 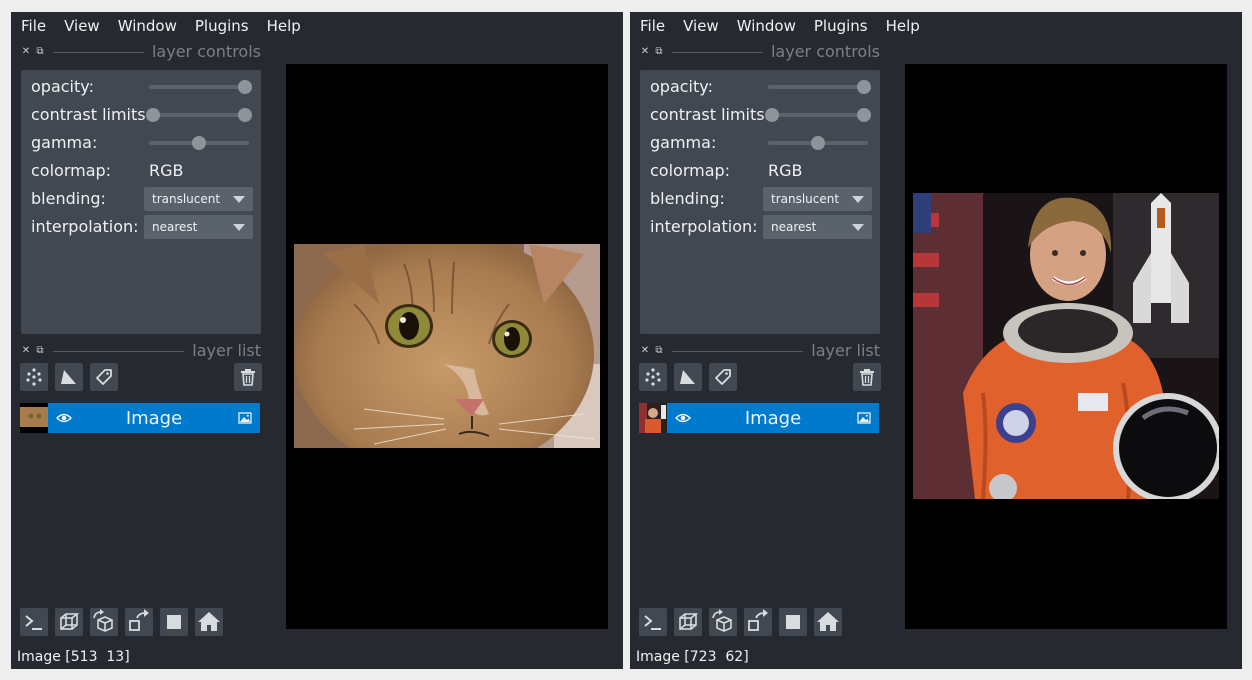 What do you see at coordinates (936, 26) in the screenshot?
I see `menu-bar: File View Window Plugins Help` at bounding box center [936, 26].